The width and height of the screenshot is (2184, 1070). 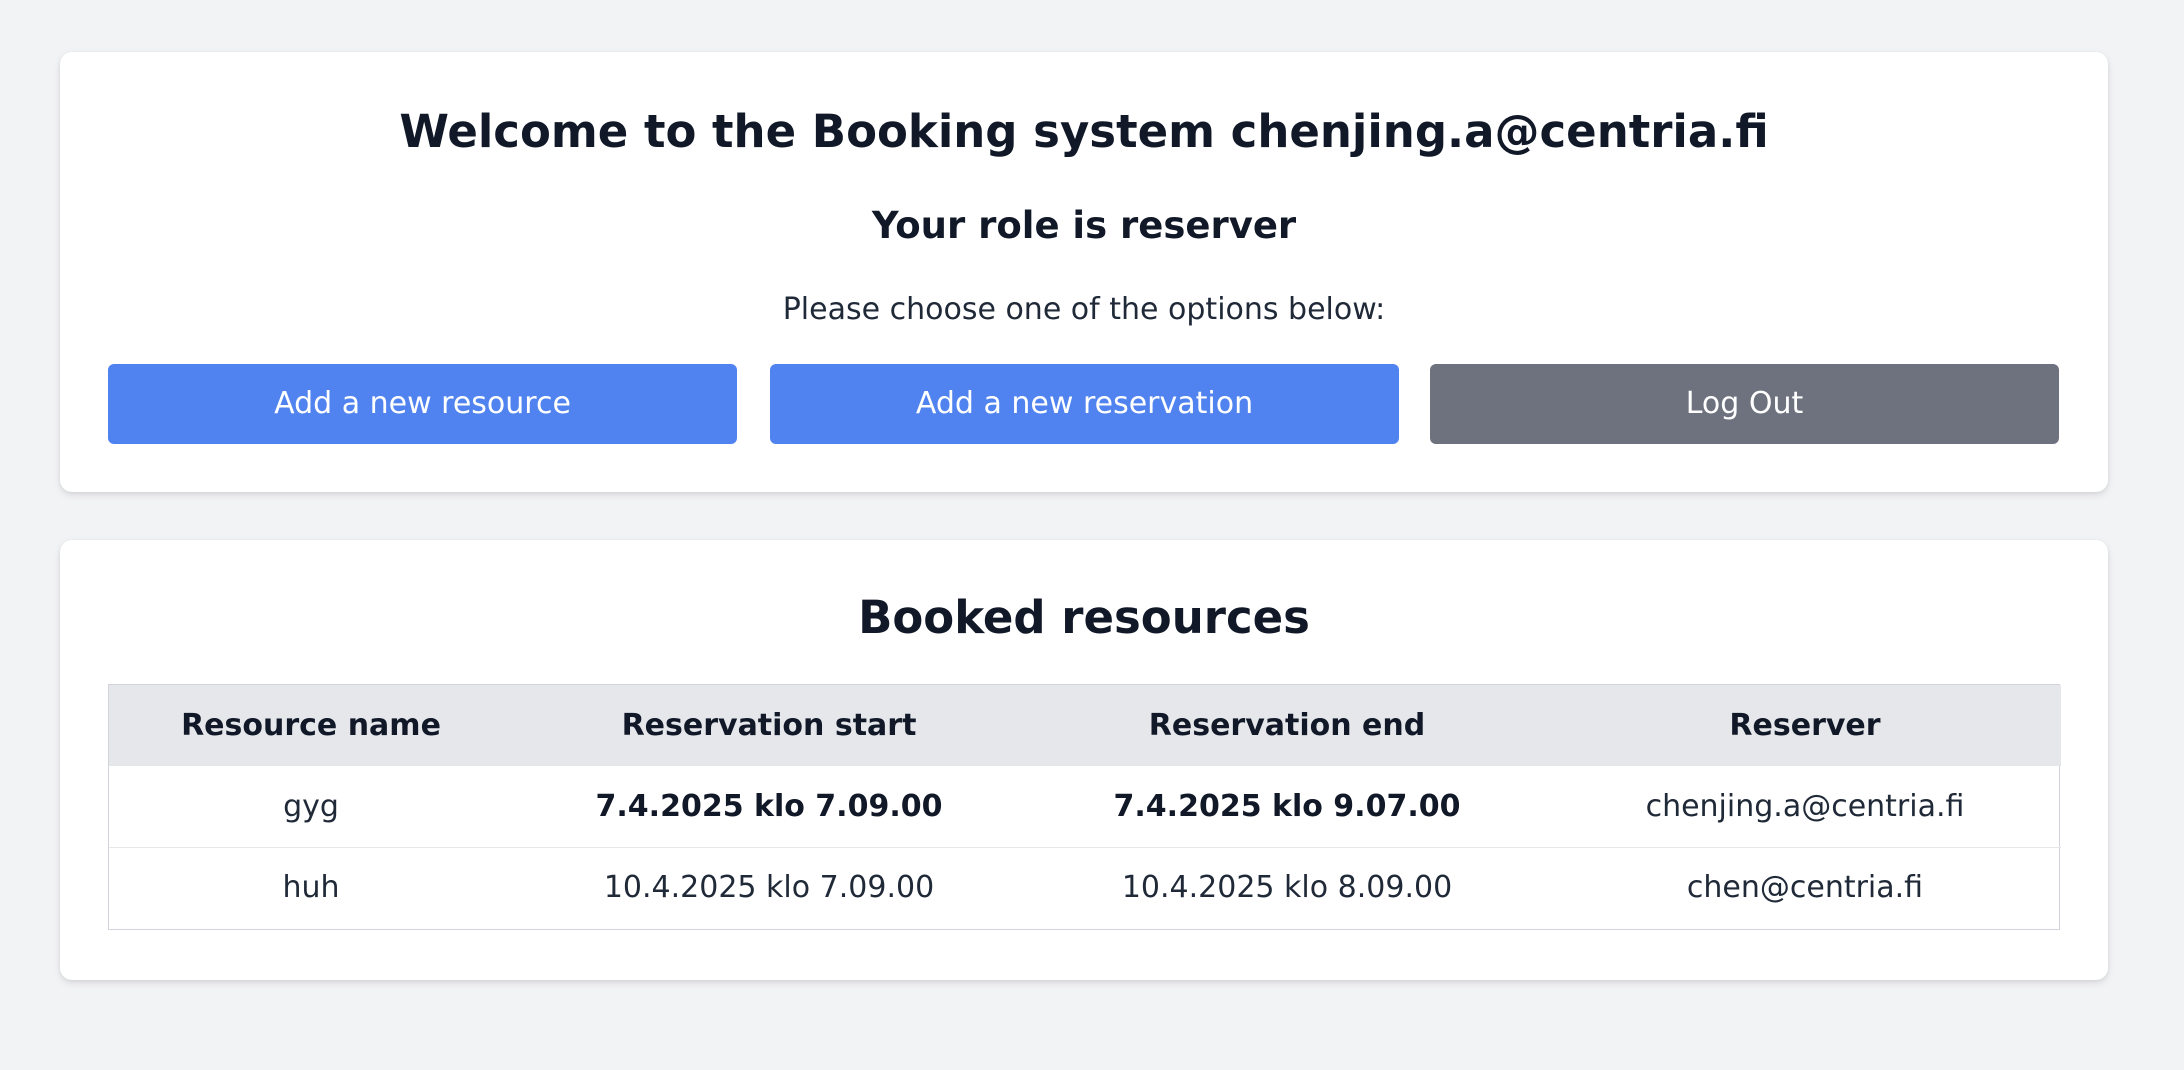 I want to click on booked-resources-title: Booked resources, so click(x=1084, y=617).